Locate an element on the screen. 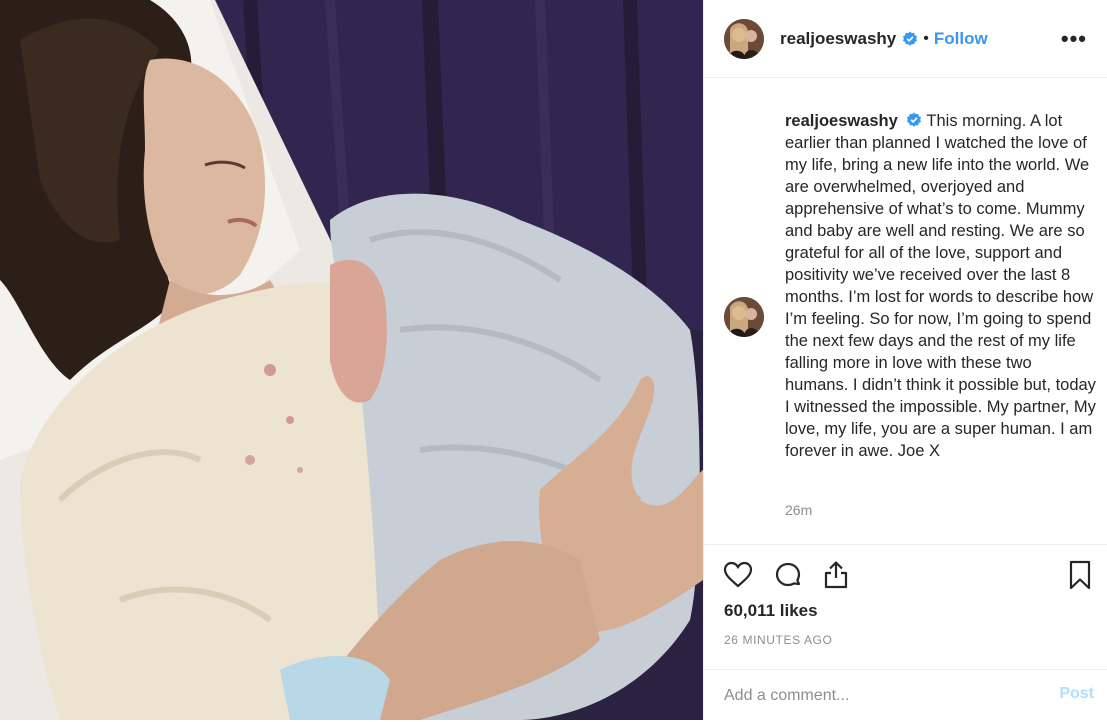 Image resolution: width=1107 pixels, height=722 pixels. caption-avatar is located at coordinates (744, 317).